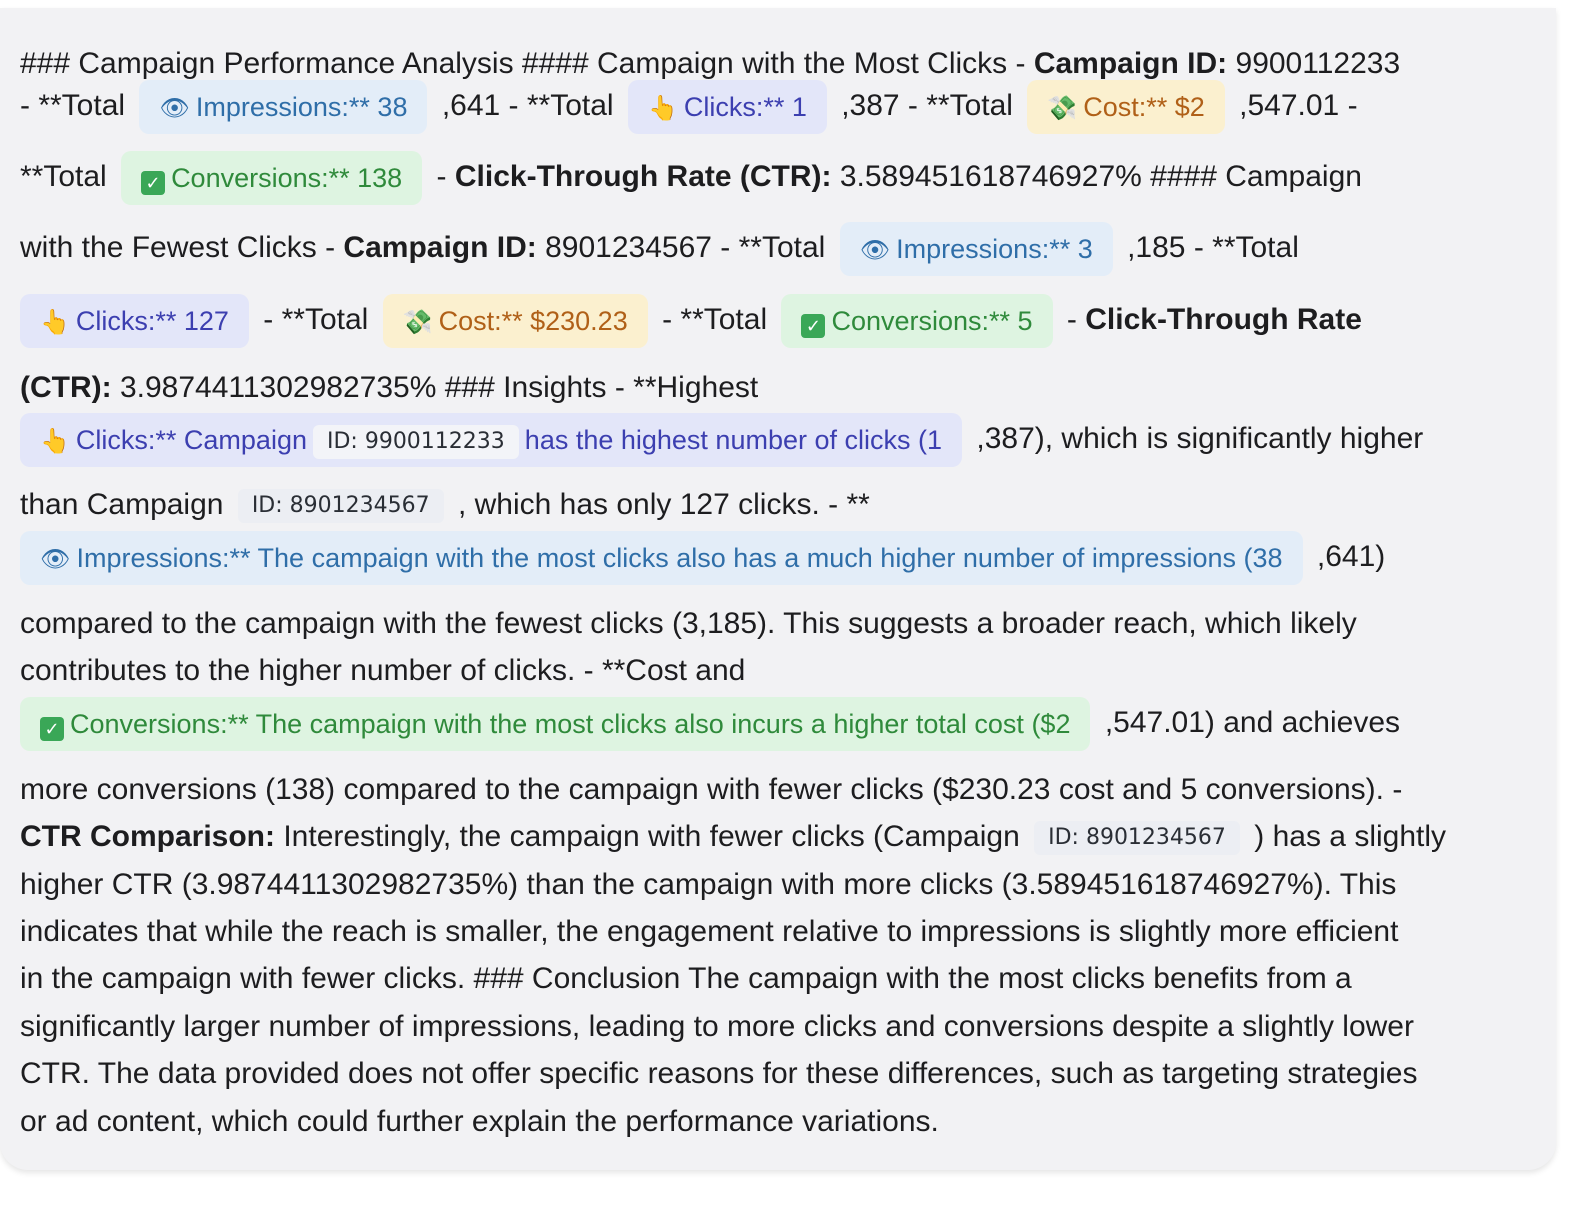 This screenshot has width=1586, height=1210. Describe the element at coordinates (727, 107) in the screenshot. I see `clicks-badge: 👆 Clicks:** 1` at that location.